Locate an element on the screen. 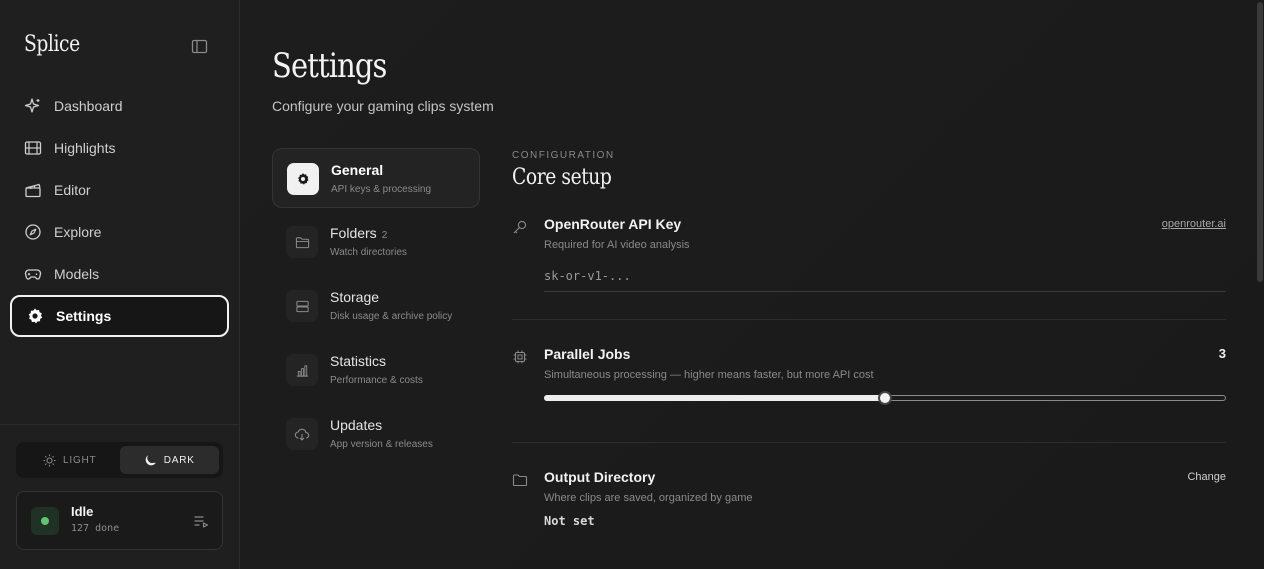  section-general: General API keys & processing is located at coordinates (376, 178).